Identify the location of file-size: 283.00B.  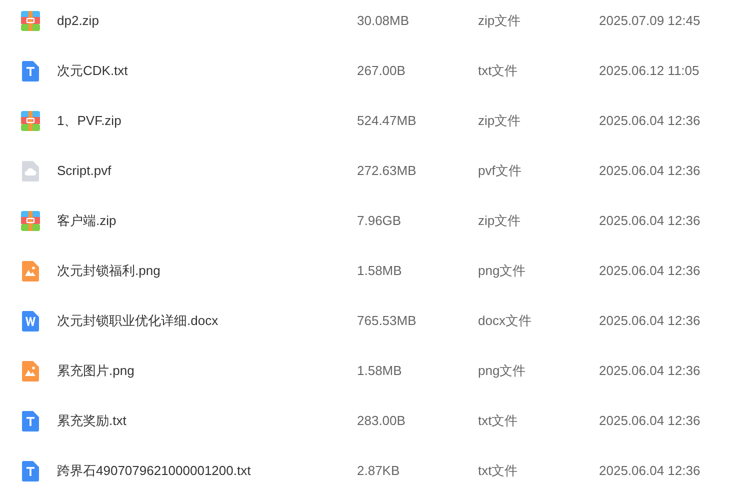
(381, 421).